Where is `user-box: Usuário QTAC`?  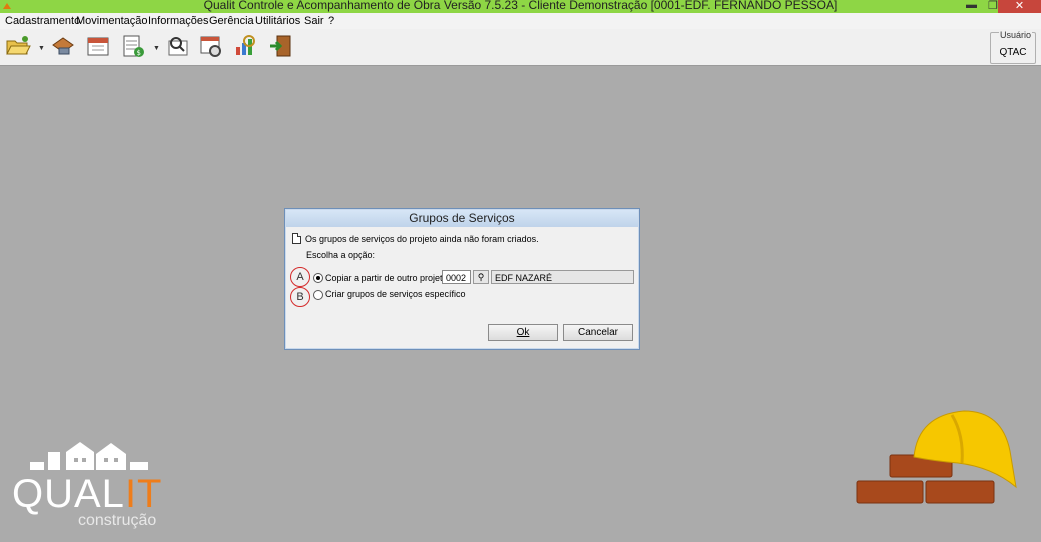 user-box: Usuário QTAC is located at coordinates (1013, 47).